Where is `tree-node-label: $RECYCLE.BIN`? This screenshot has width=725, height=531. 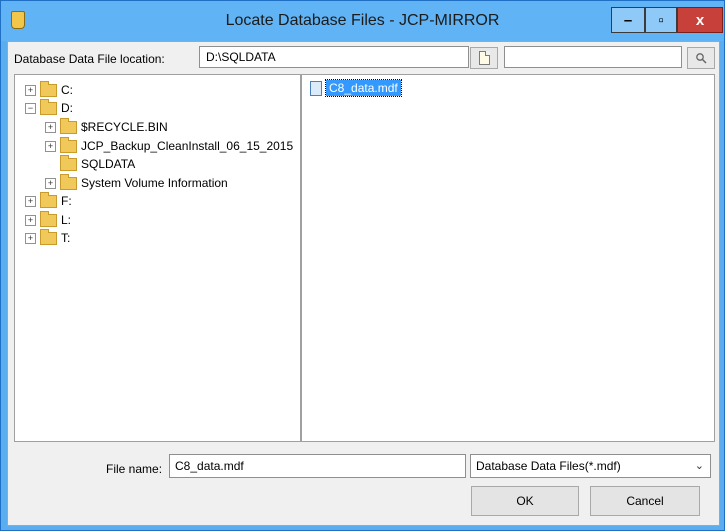
tree-node-label: $RECYCLE.BIN is located at coordinates (124, 127).